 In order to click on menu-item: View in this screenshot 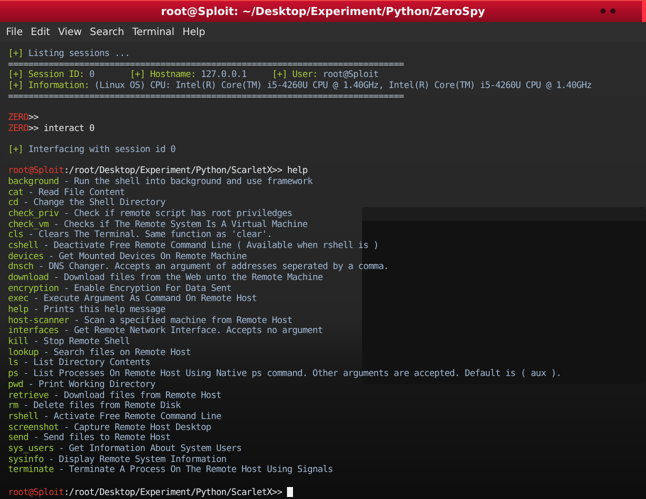, I will do `click(70, 32)`.